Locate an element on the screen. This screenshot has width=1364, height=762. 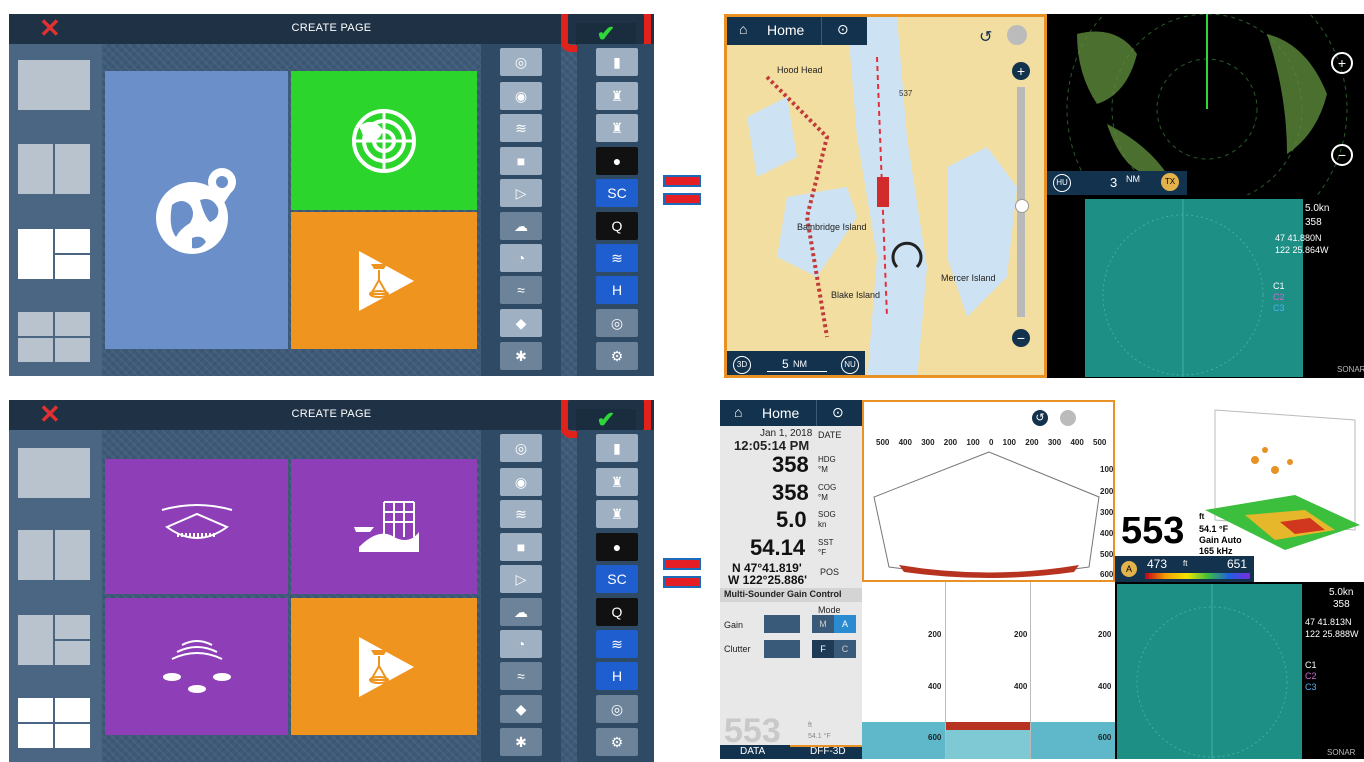
clutter-c-button: C is located at coordinates (845, 649).